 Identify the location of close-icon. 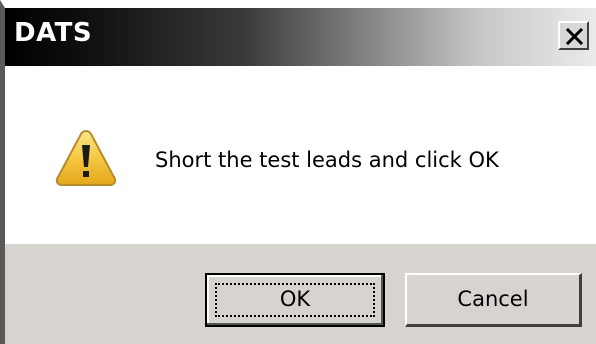
(574, 36).